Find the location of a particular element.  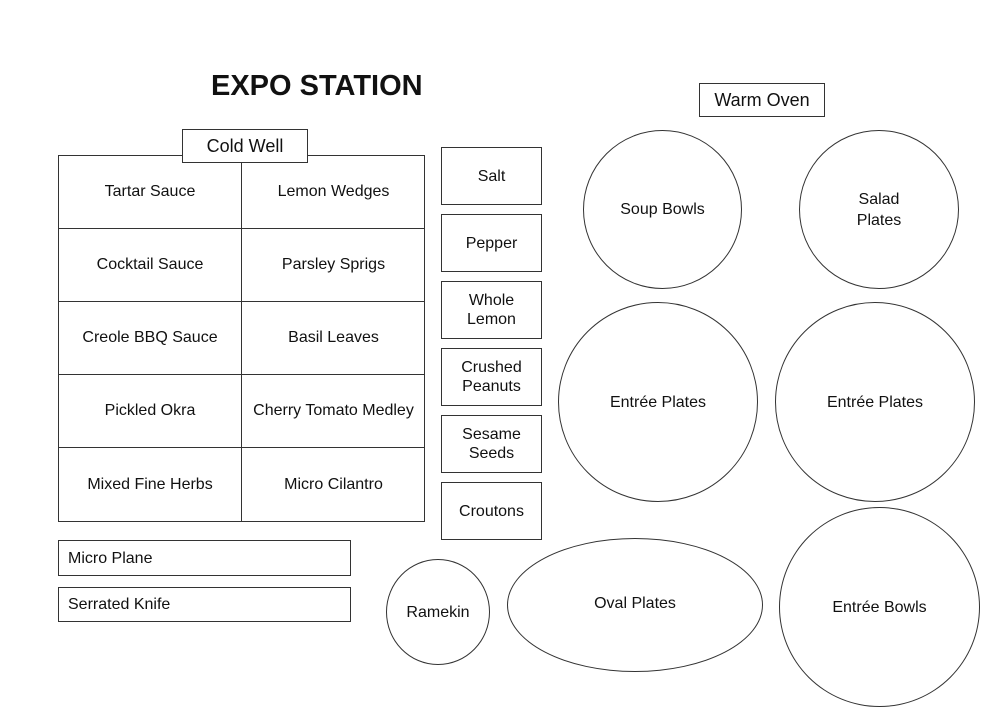

cold-well-item: Tartar Sauce is located at coordinates (150, 192).